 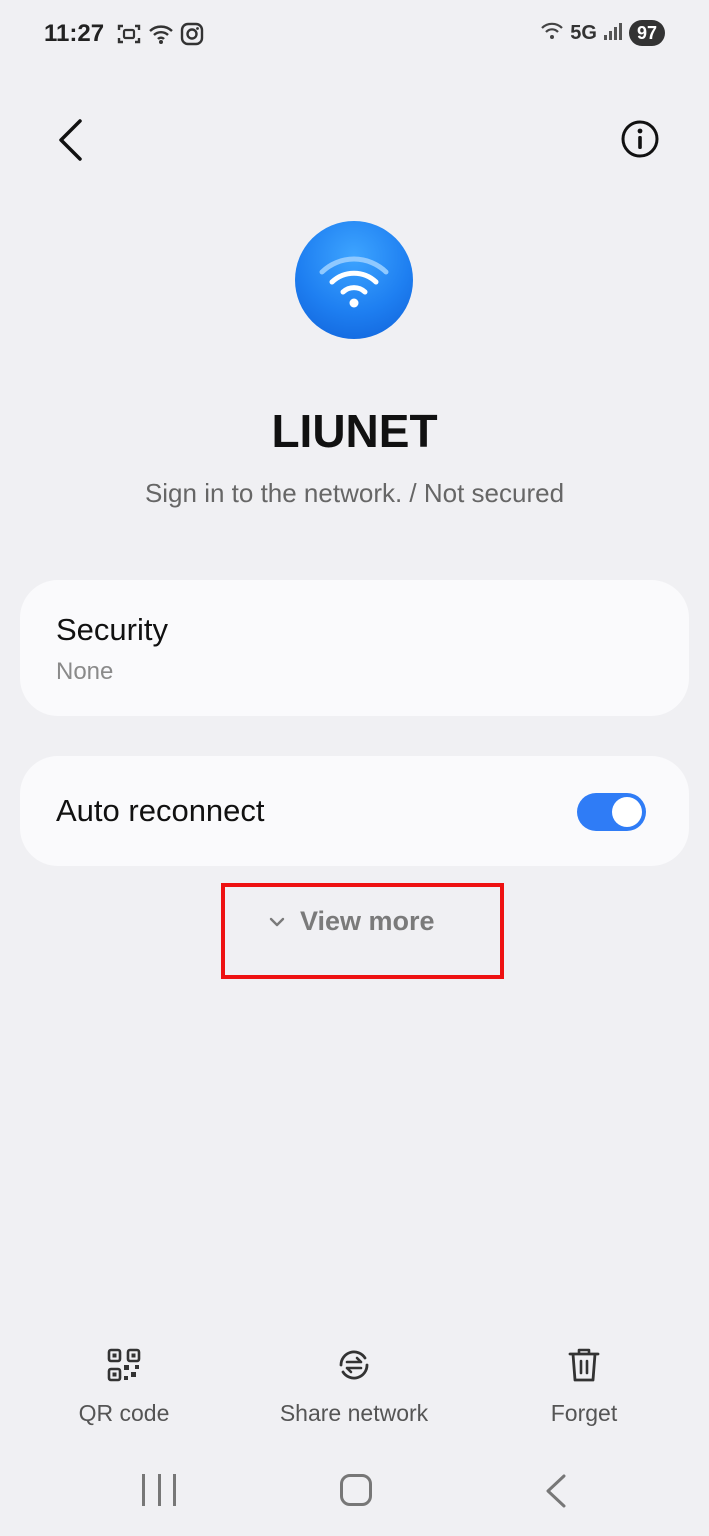 I want to click on home-button, so click(x=356, y=1490).